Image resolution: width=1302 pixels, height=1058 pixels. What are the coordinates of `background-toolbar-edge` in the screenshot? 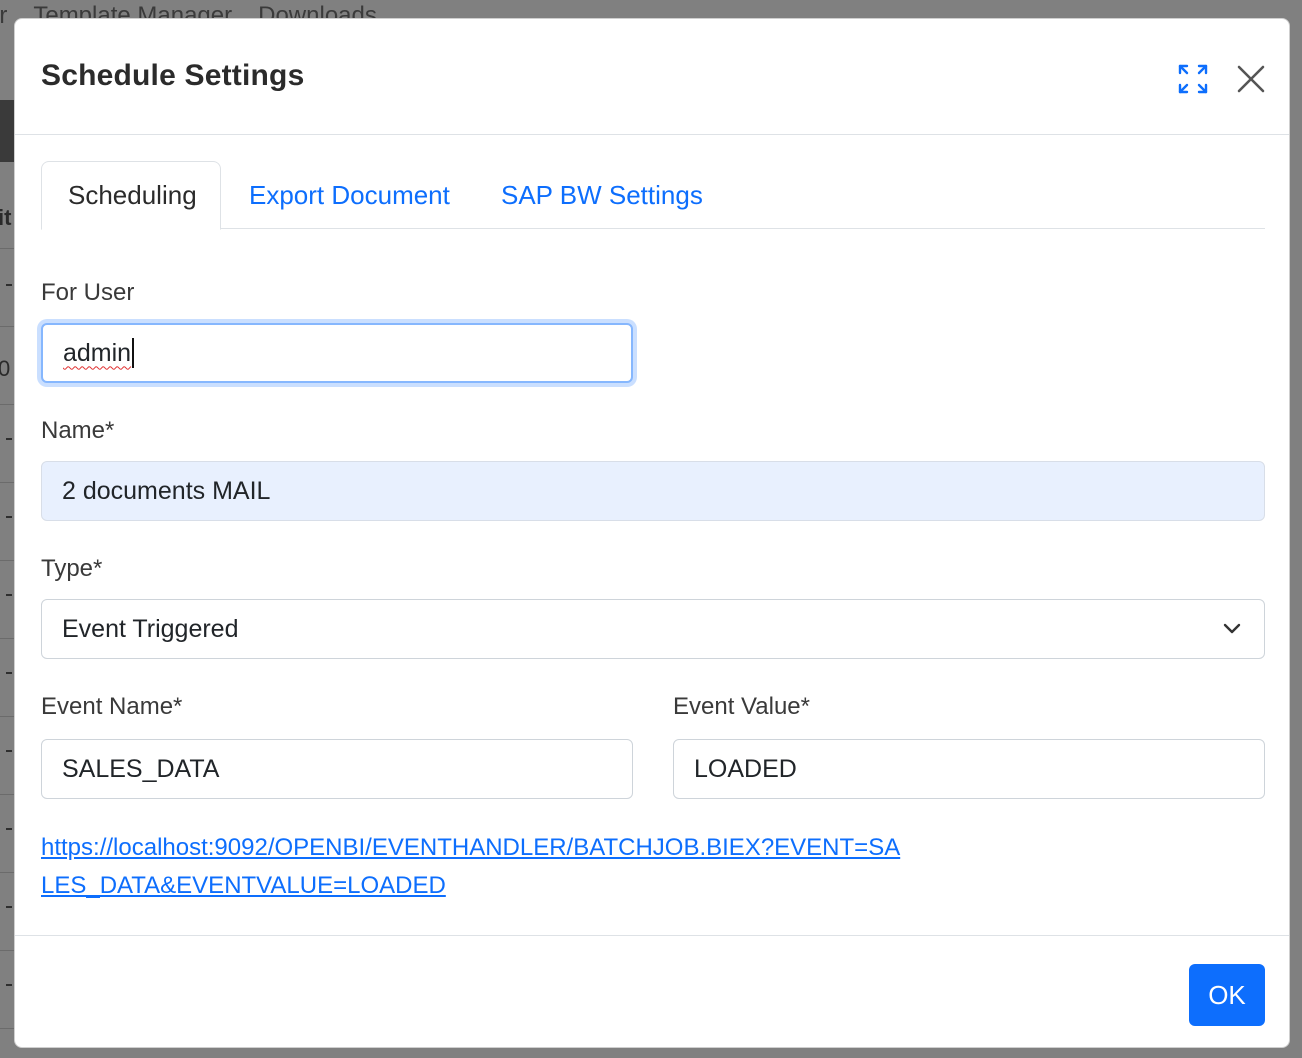 It's located at (7, 131).